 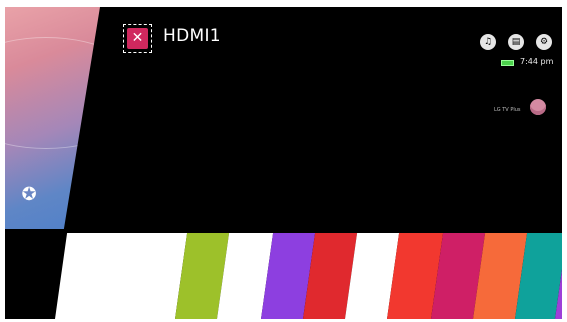 I want to click on battery-icon, so click(x=507, y=63).